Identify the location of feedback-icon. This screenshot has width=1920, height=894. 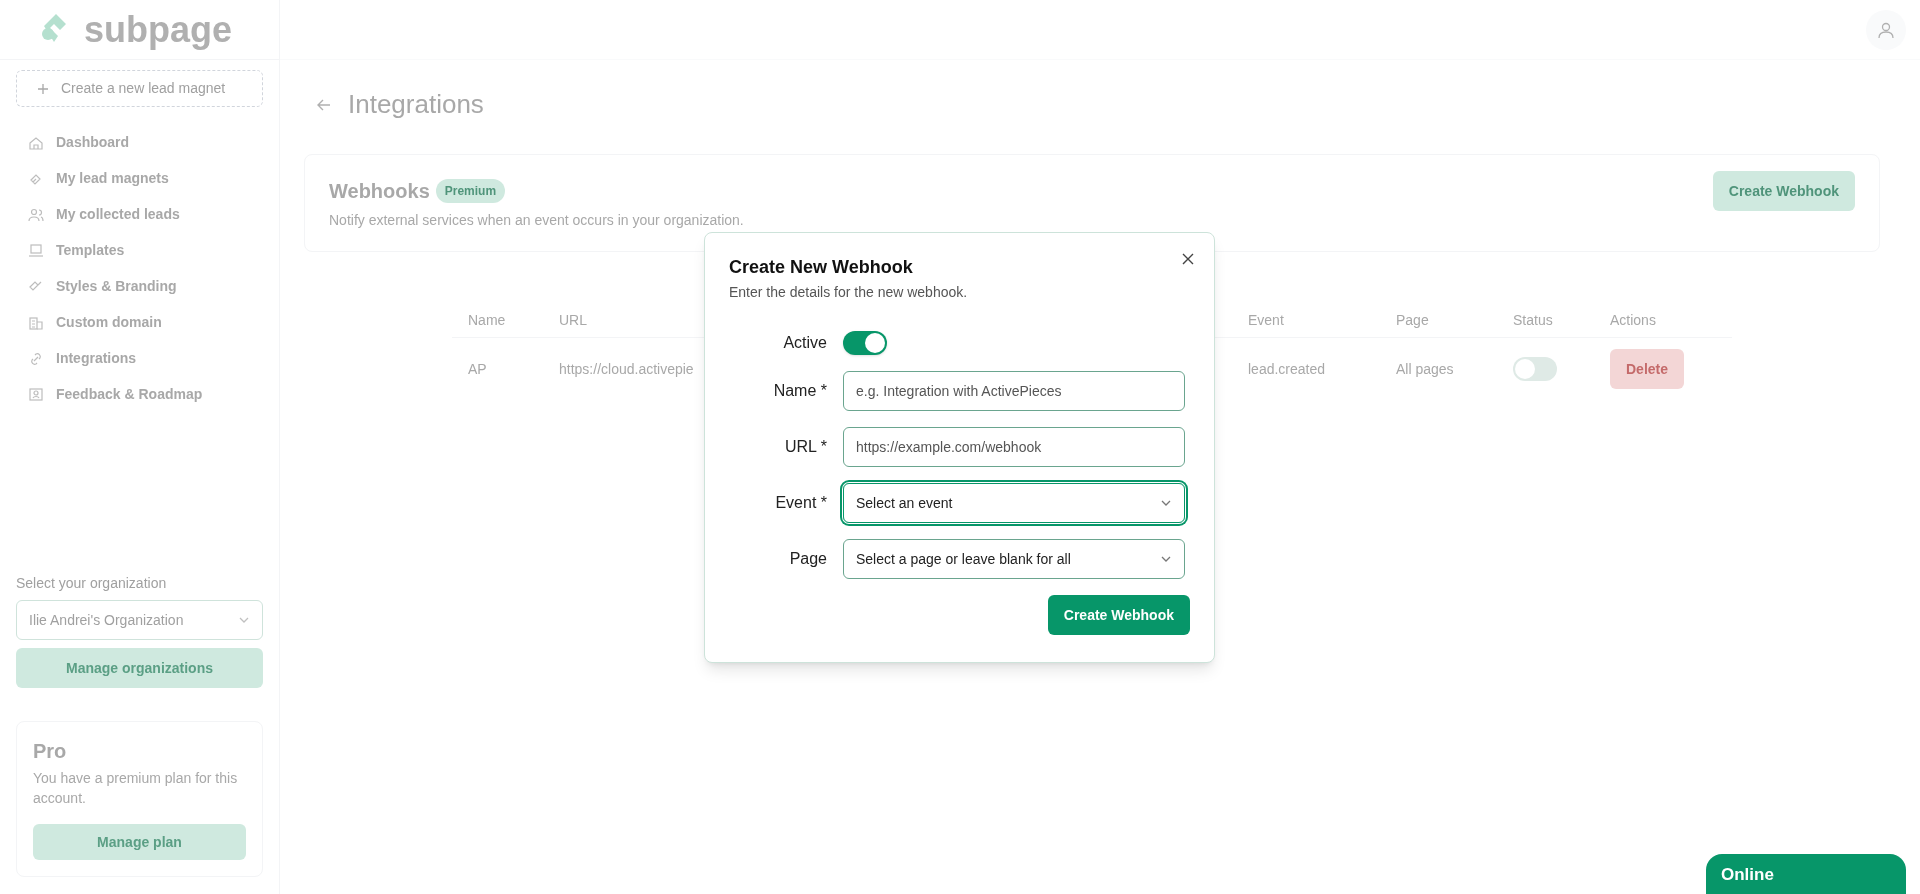
(36, 394).